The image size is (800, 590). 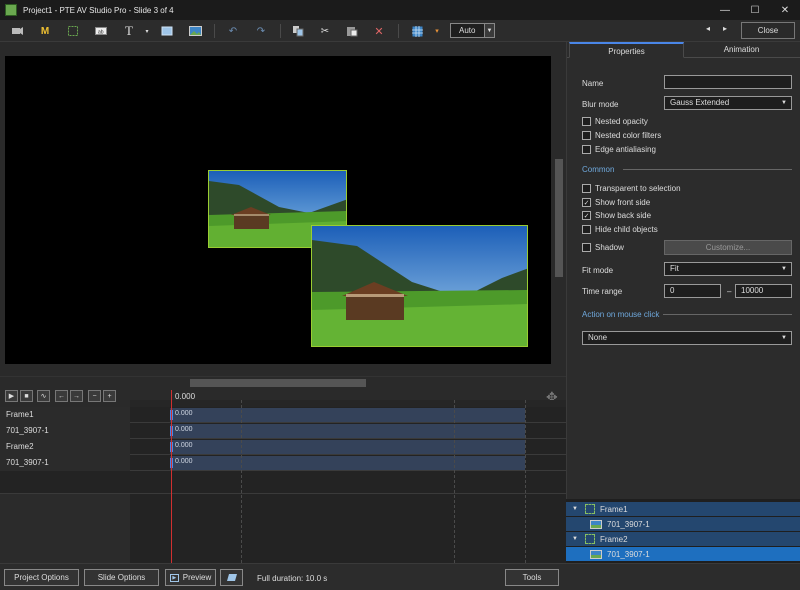 I want to click on blur-mode-select: Gauss Extended ▼, so click(x=728, y=103).